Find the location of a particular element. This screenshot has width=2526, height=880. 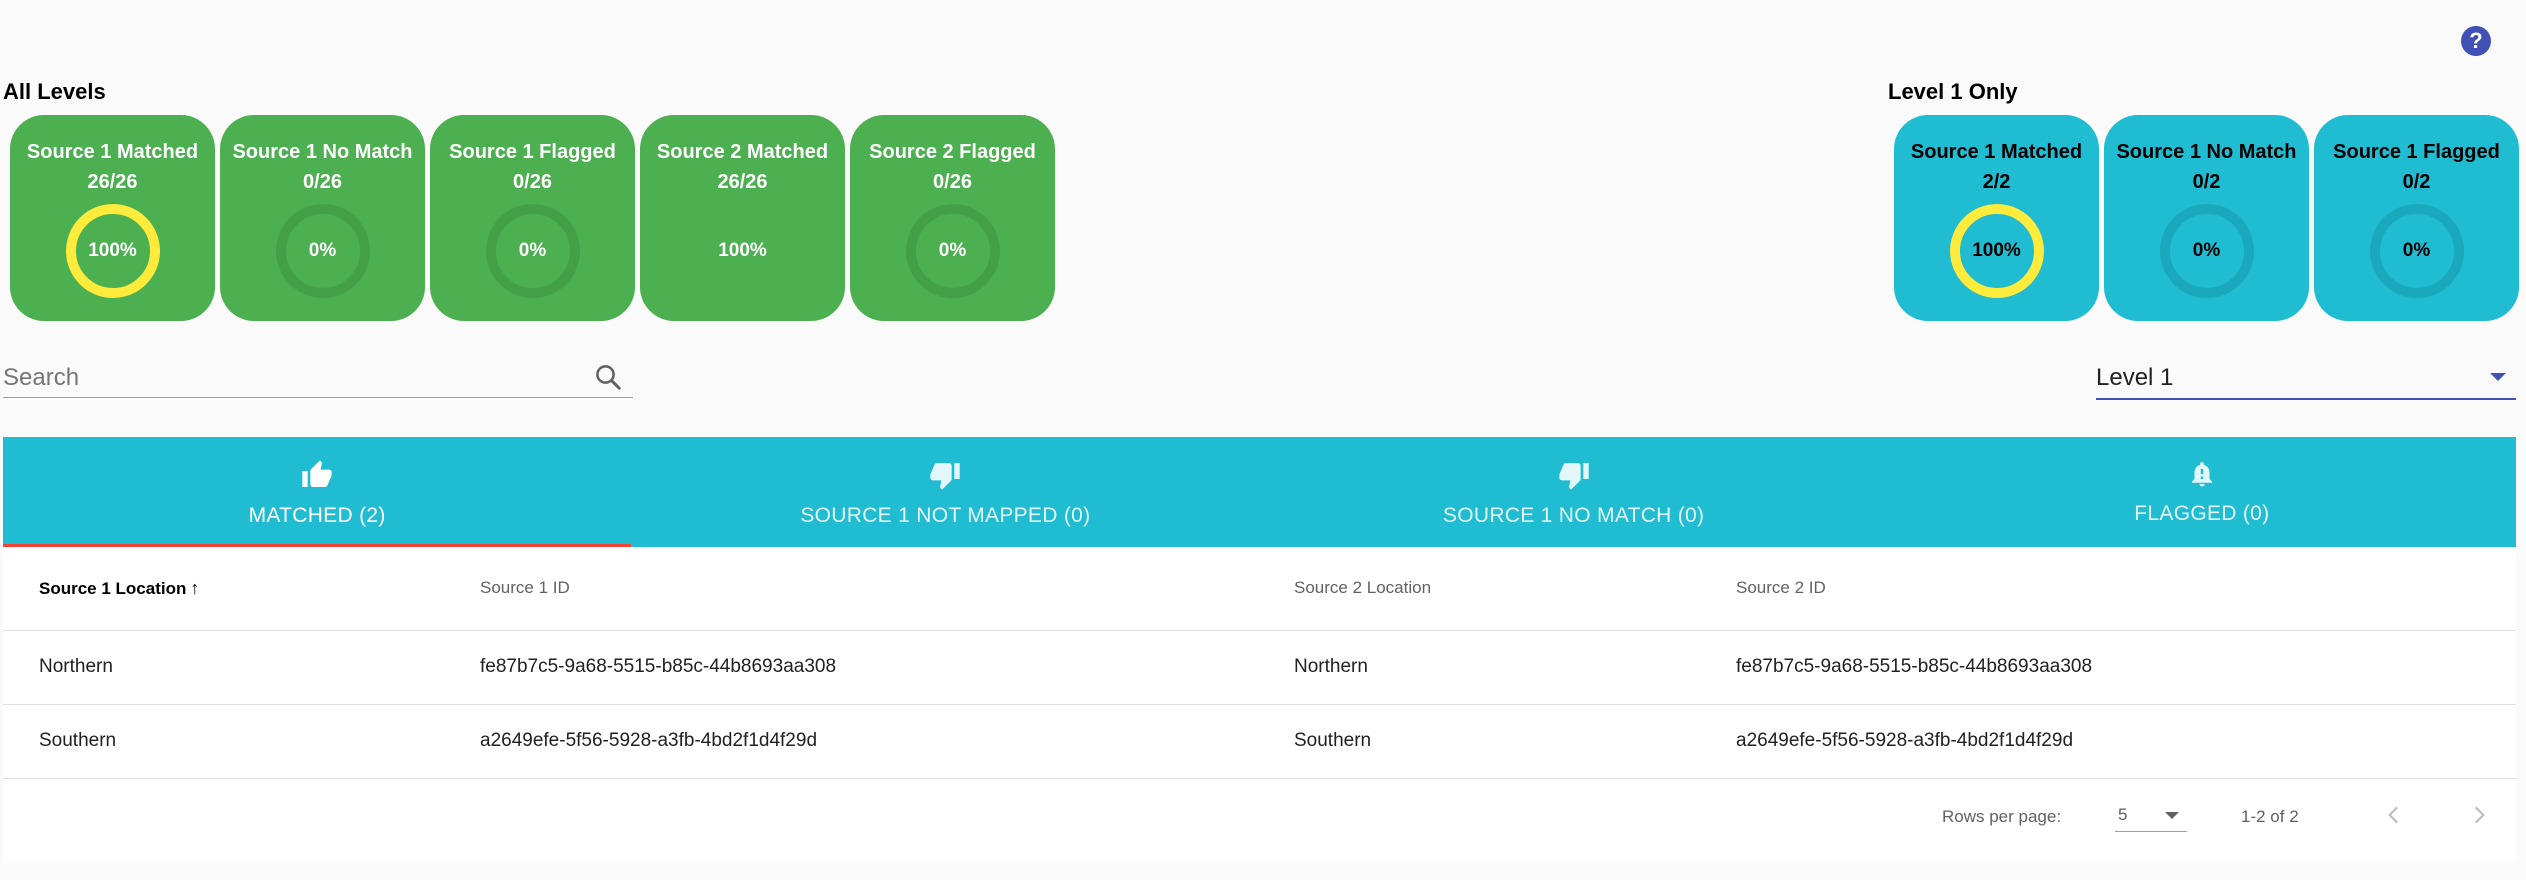

search-input is located at coordinates (288, 376).